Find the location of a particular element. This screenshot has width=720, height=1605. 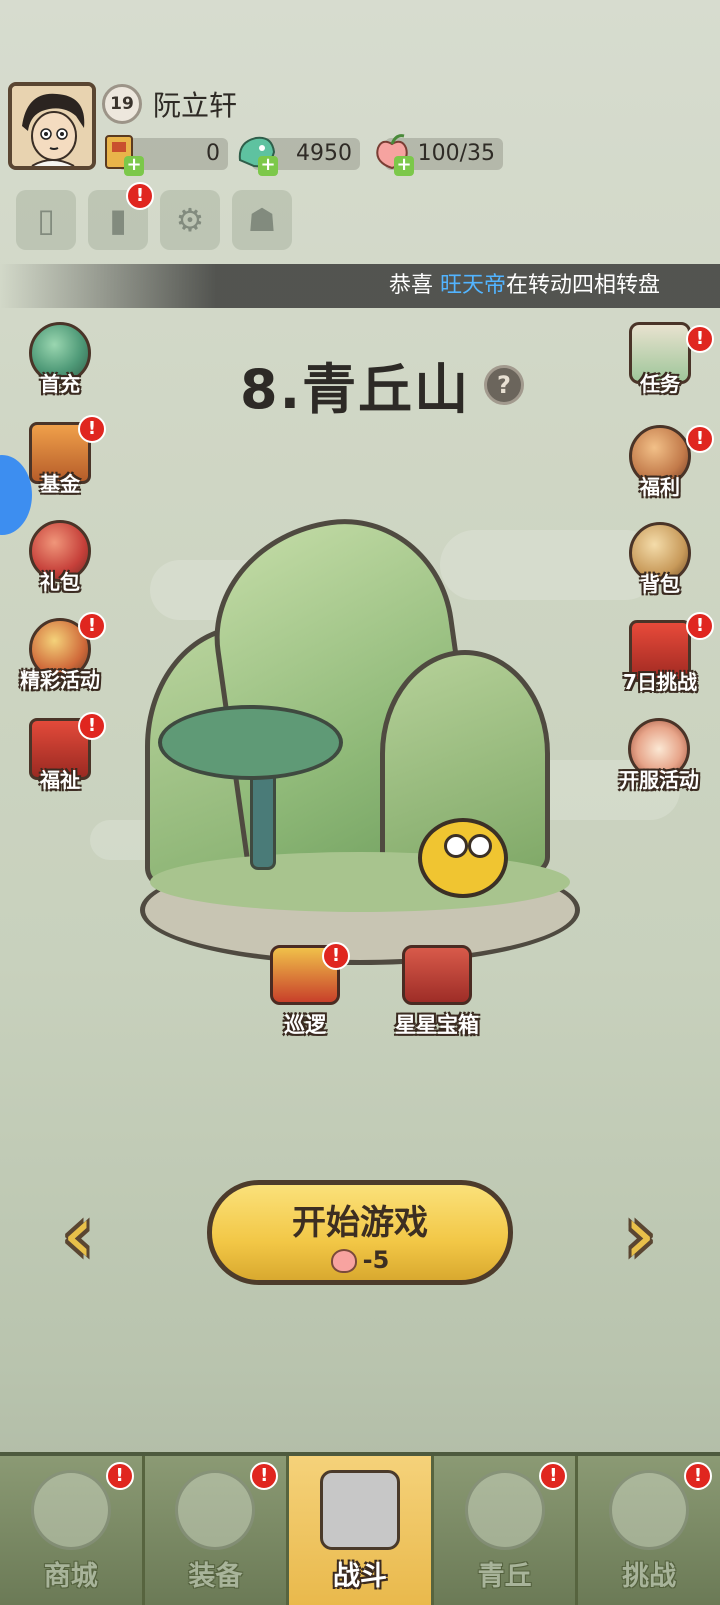

gear-icon: ⚙ is located at coordinates (190, 220).